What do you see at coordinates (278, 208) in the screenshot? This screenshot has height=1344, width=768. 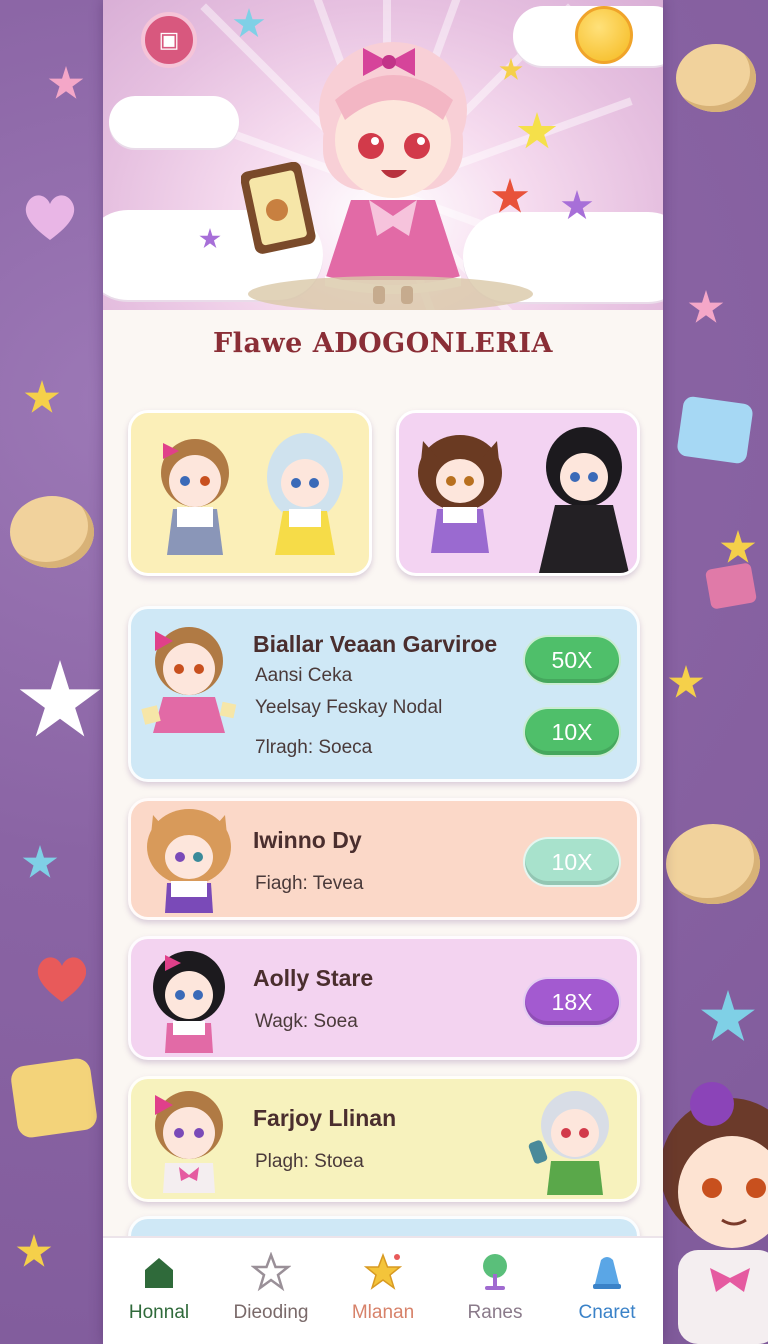 I see `tablet-illustration` at bounding box center [278, 208].